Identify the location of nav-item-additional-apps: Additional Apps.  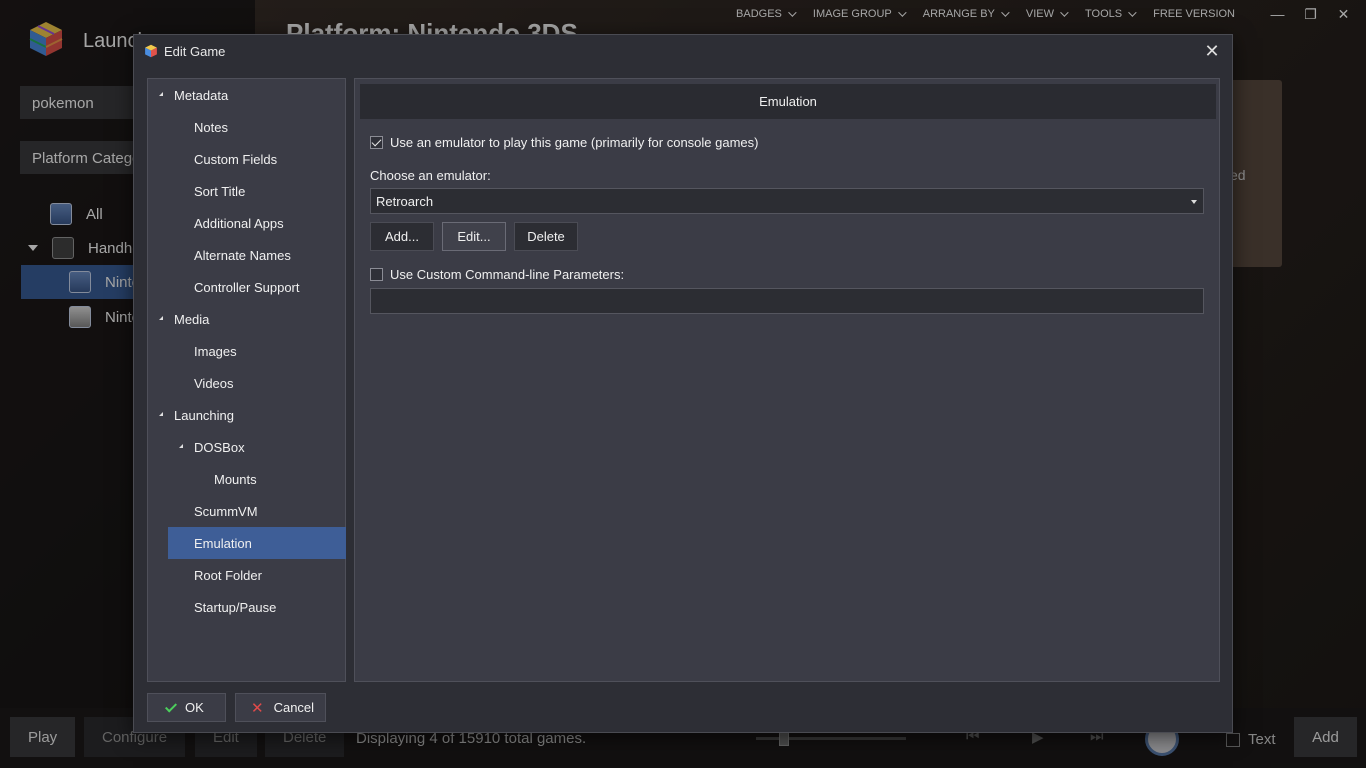
(239, 223).